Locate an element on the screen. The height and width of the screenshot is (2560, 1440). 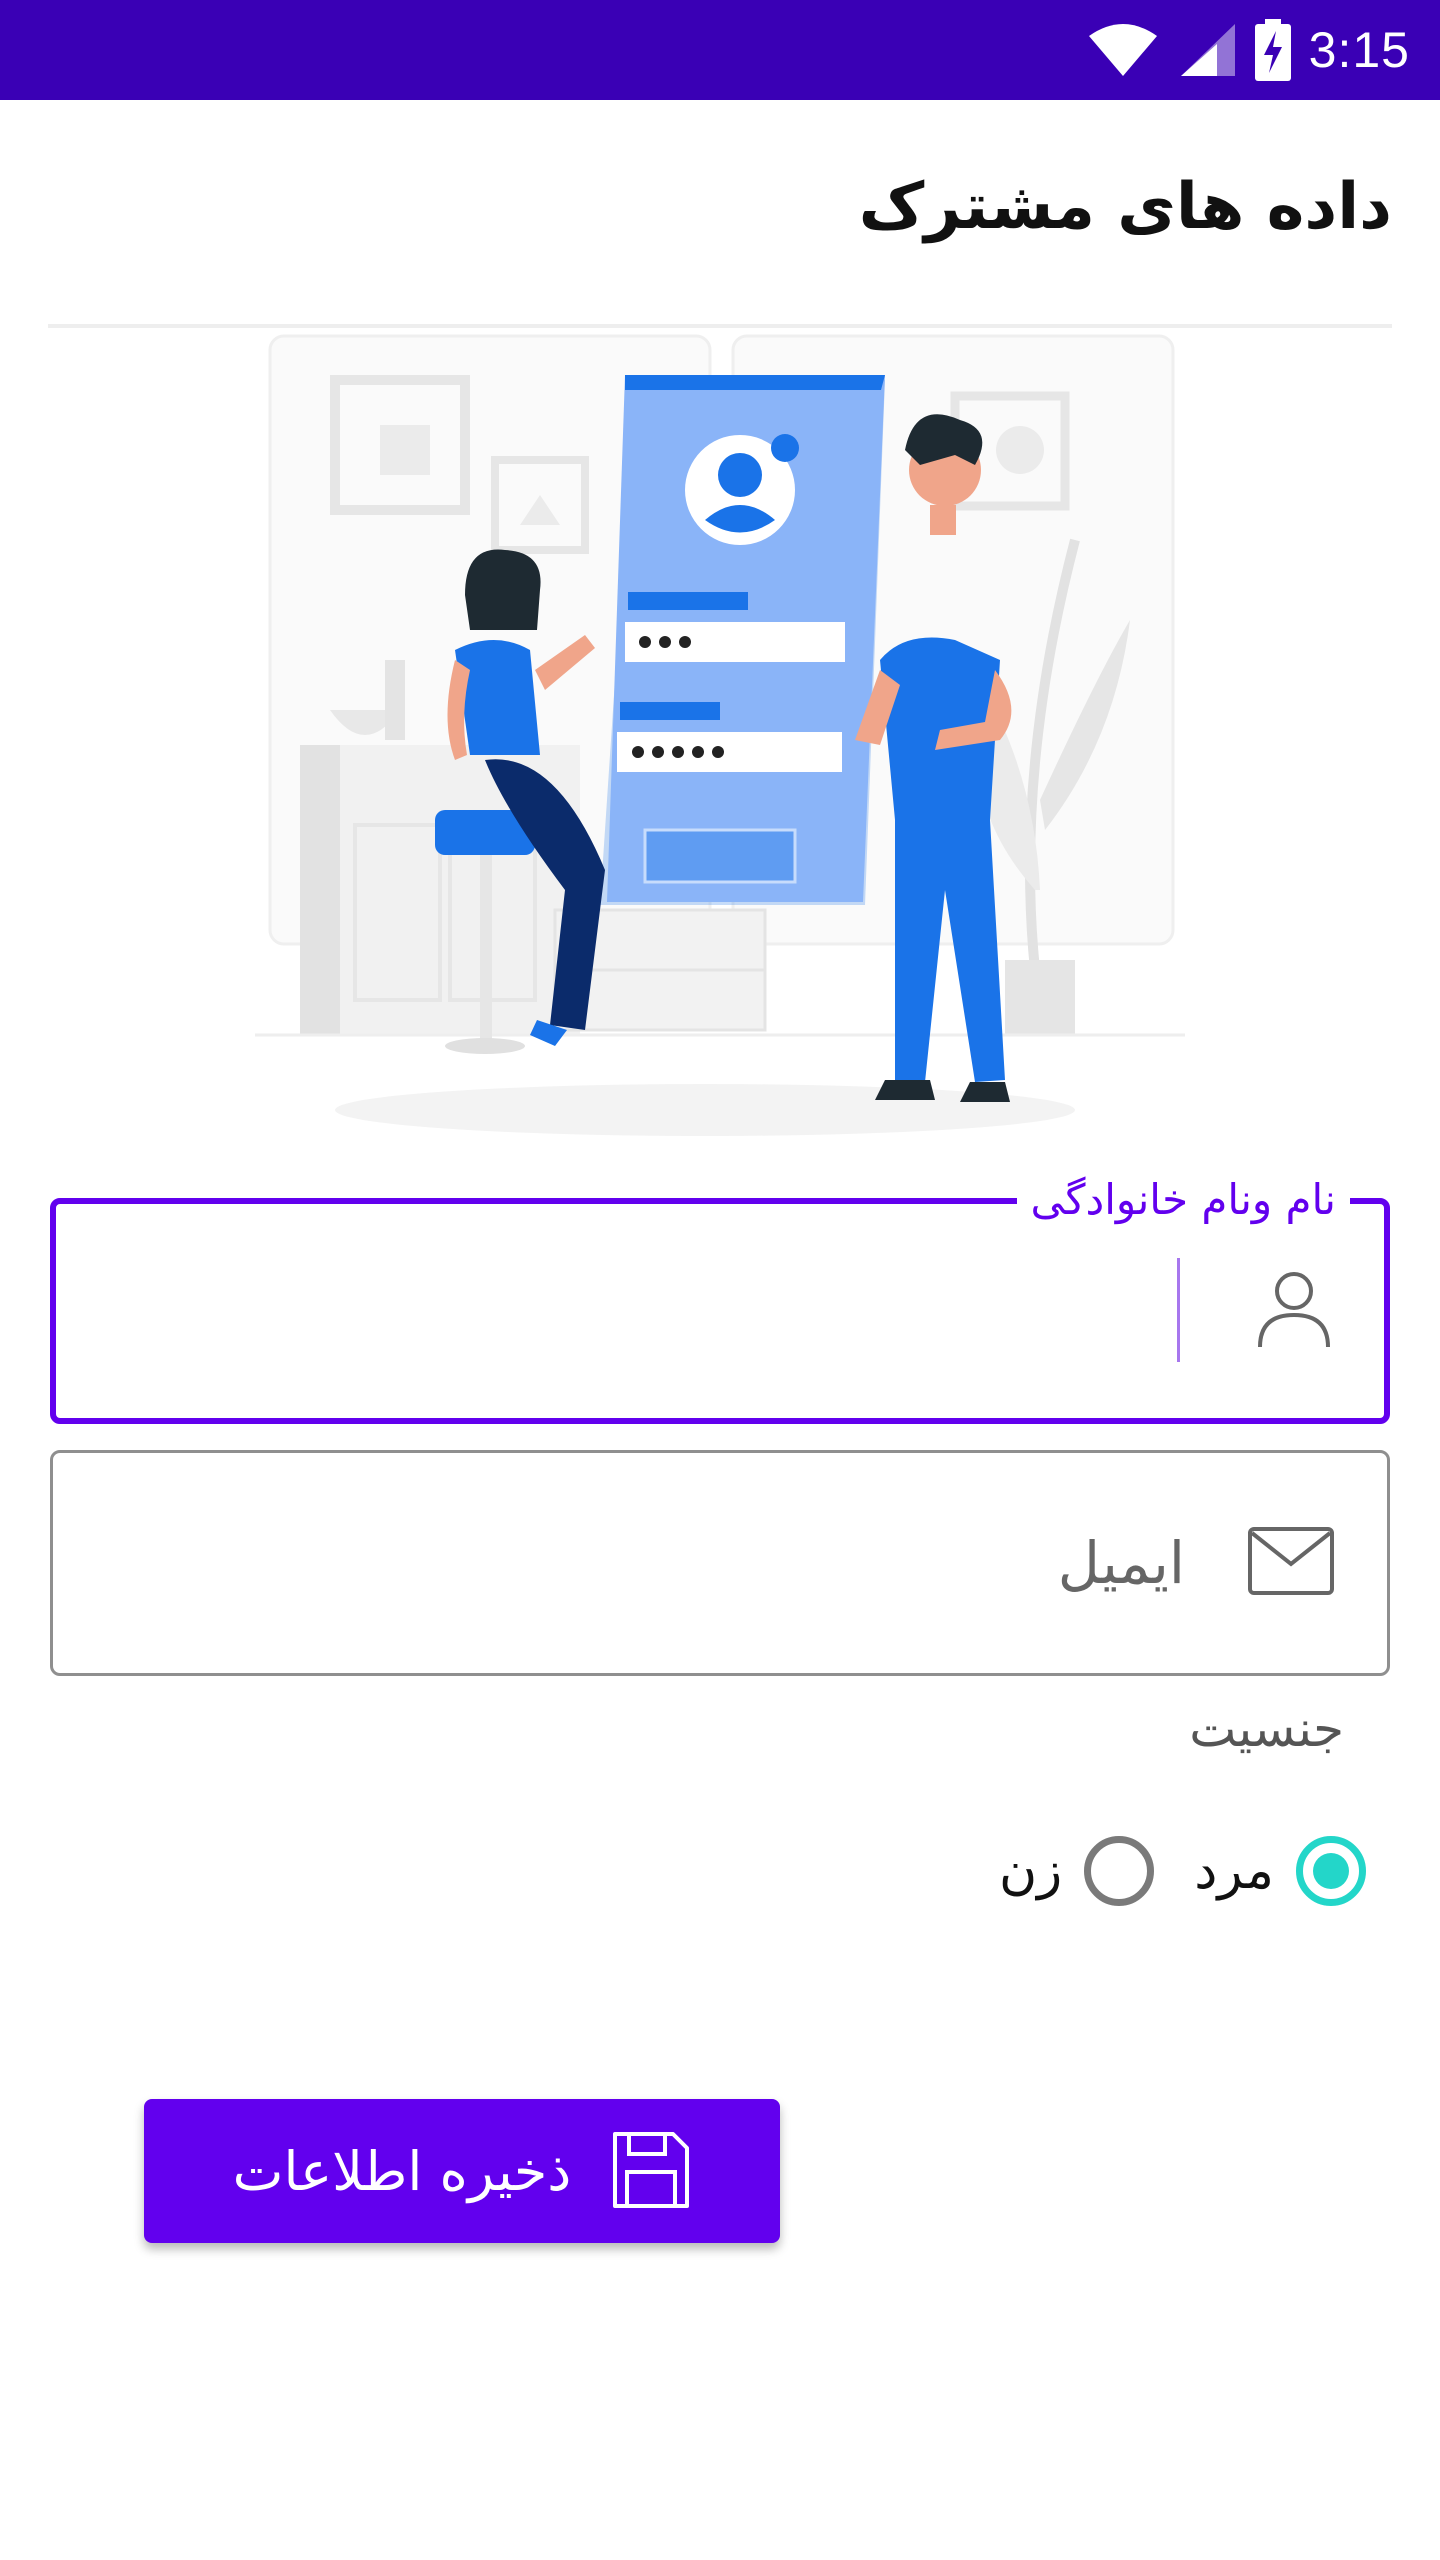
email-field is located at coordinates (720, 1563).